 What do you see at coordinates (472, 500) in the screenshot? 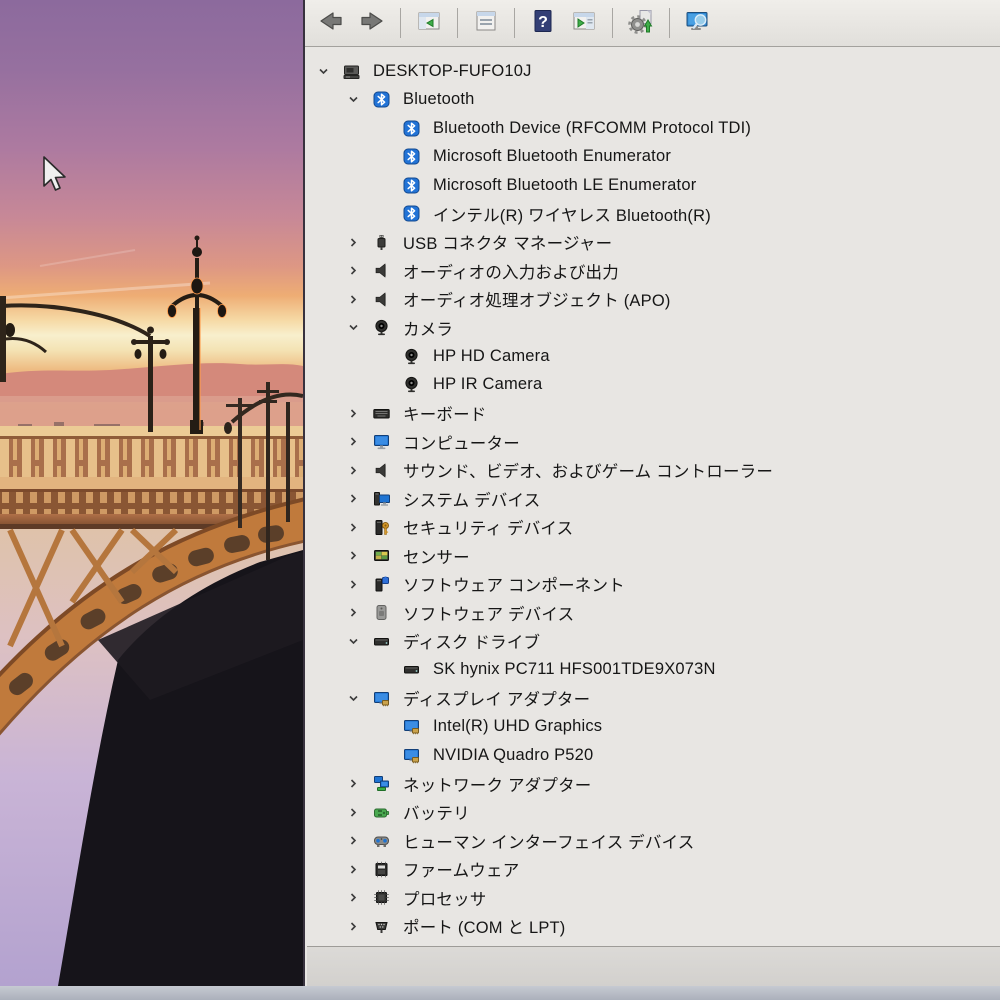
I see `tree-item-label: システム デバイス` at bounding box center [472, 500].